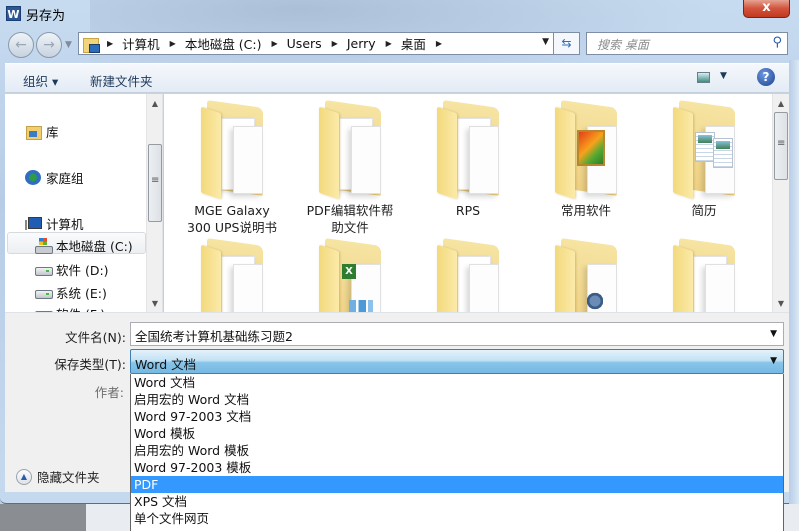 This screenshot has height=531, width=799. What do you see at coordinates (457, 382) in the screenshot?
I see `dropdown-option: Word 文档` at bounding box center [457, 382].